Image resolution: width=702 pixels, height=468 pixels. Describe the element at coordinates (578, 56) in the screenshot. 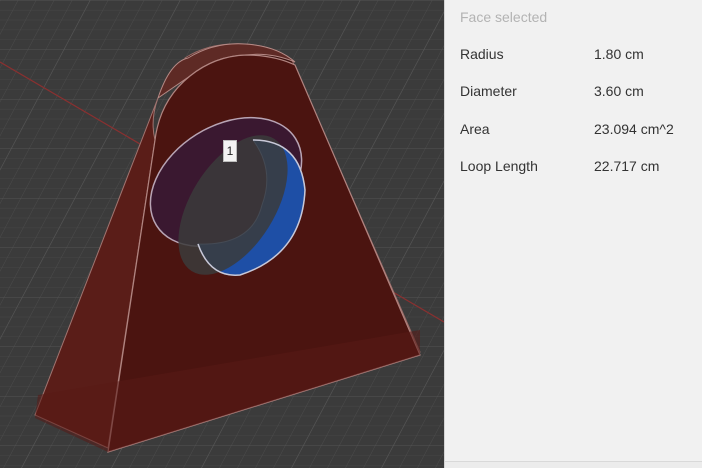

I see `property-row-radius: Radius 1.80 cm` at that location.